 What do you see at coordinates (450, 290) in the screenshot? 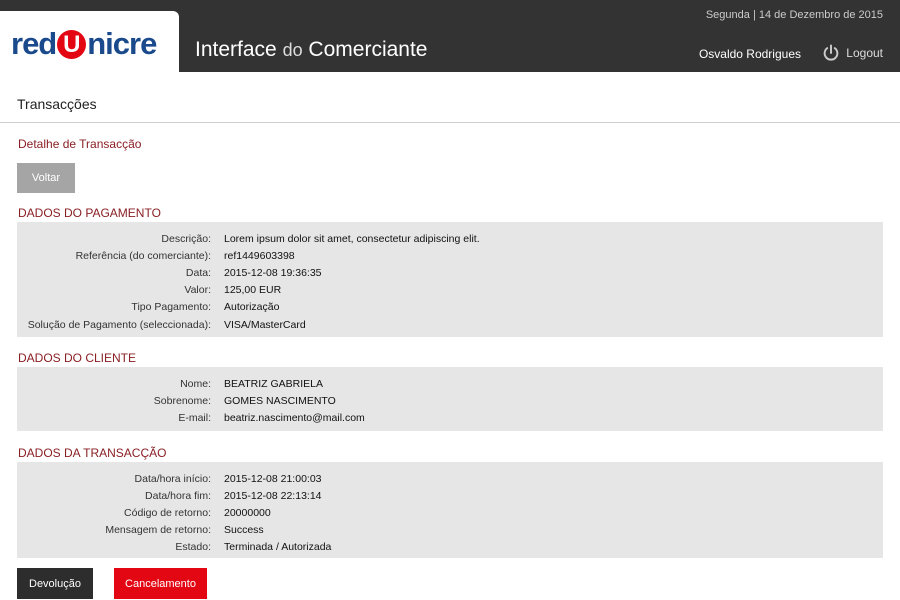
I see `detail-row: Valor: 125,00 EUR` at bounding box center [450, 290].